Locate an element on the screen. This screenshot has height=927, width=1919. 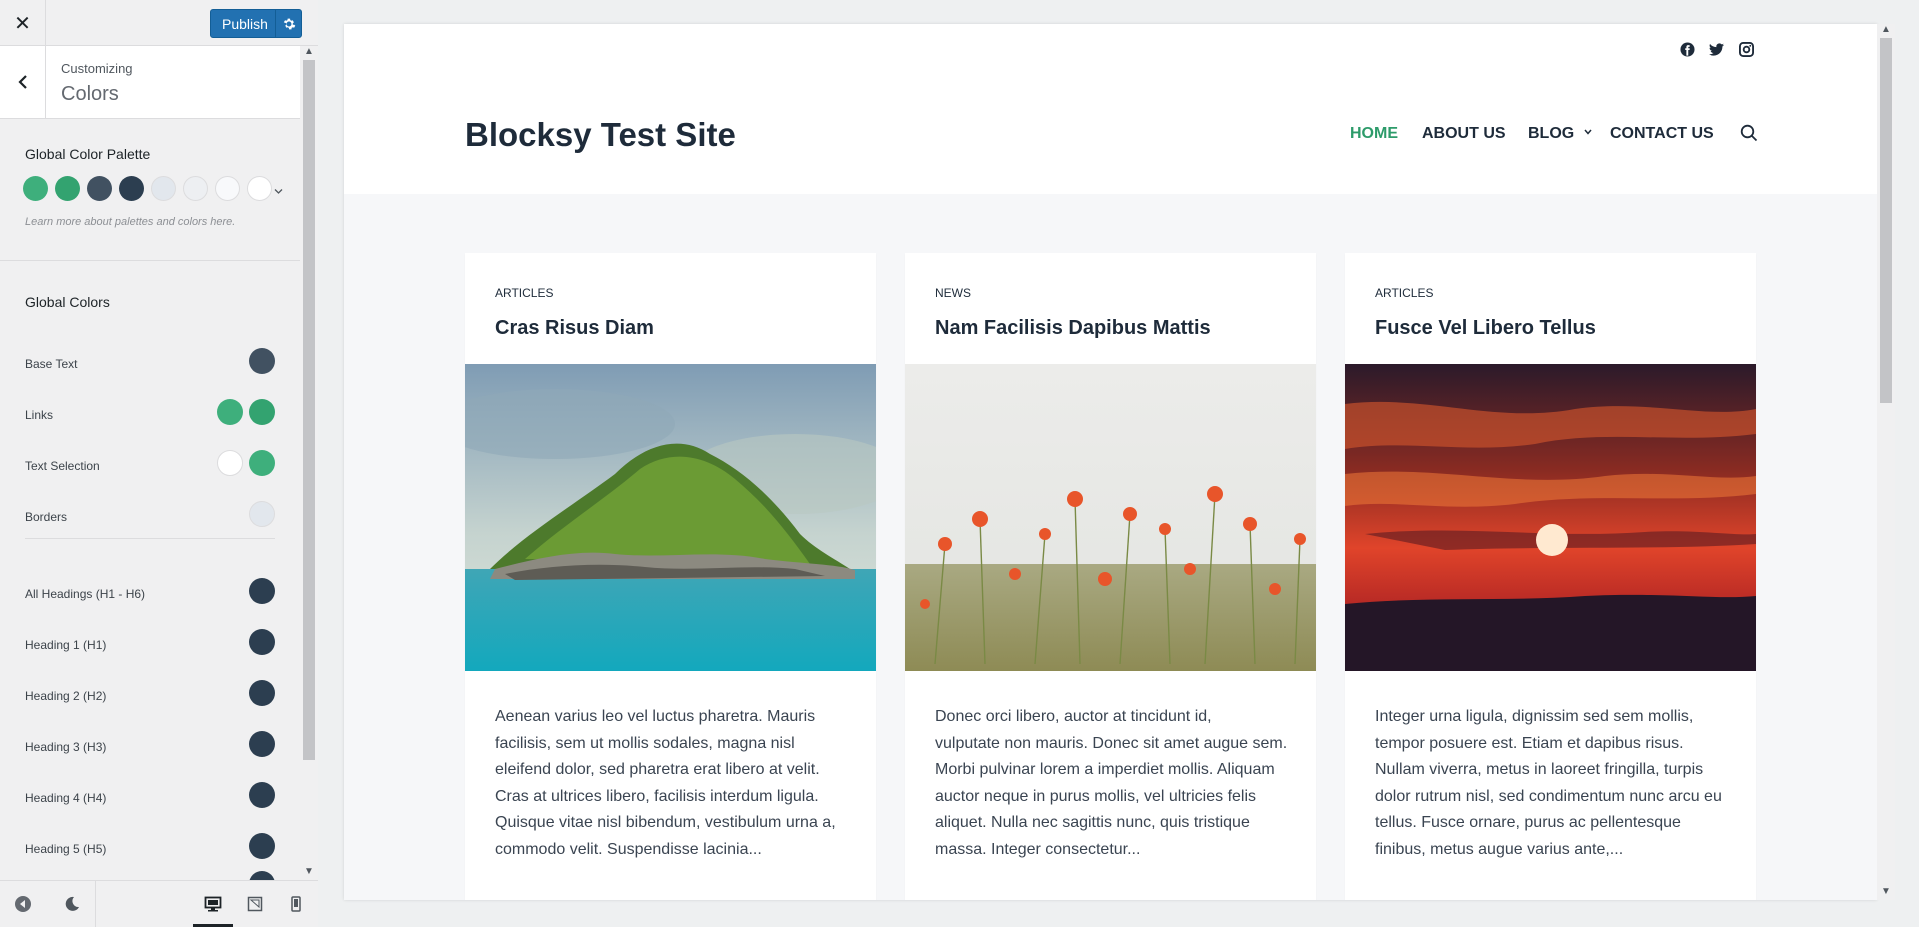
hide-controls-button is located at coordinates (23, 904).